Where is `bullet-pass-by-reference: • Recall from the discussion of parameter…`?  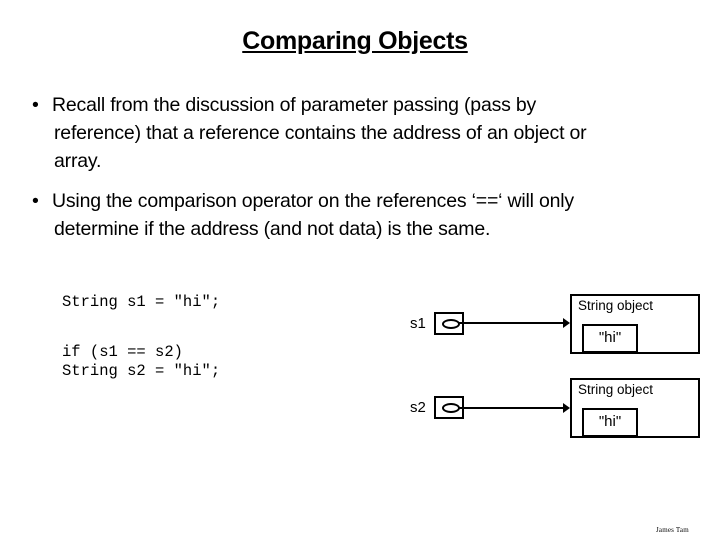
bullet-pass-by-reference: • Recall from the discussion of parameter… is located at coordinates (362, 133).